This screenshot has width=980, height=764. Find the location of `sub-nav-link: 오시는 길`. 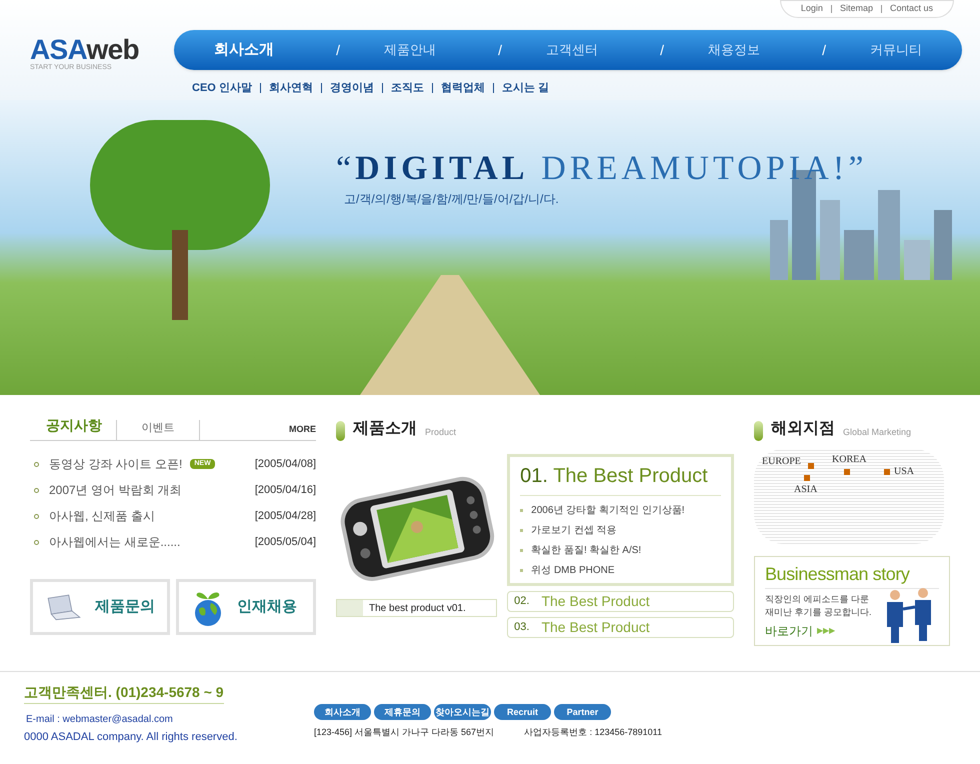

sub-nav-link: 오시는 길 is located at coordinates (525, 88).